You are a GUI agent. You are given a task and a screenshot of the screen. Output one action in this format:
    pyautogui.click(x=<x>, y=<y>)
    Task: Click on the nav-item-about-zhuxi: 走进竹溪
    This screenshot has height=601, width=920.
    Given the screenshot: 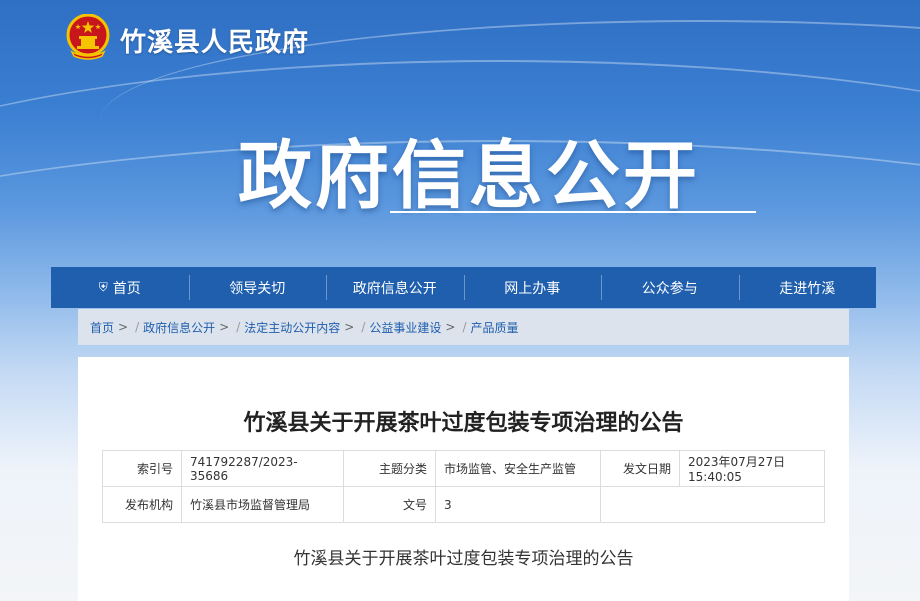 What is the action you would take?
    pyautogui.click(x=807, y=287)
    